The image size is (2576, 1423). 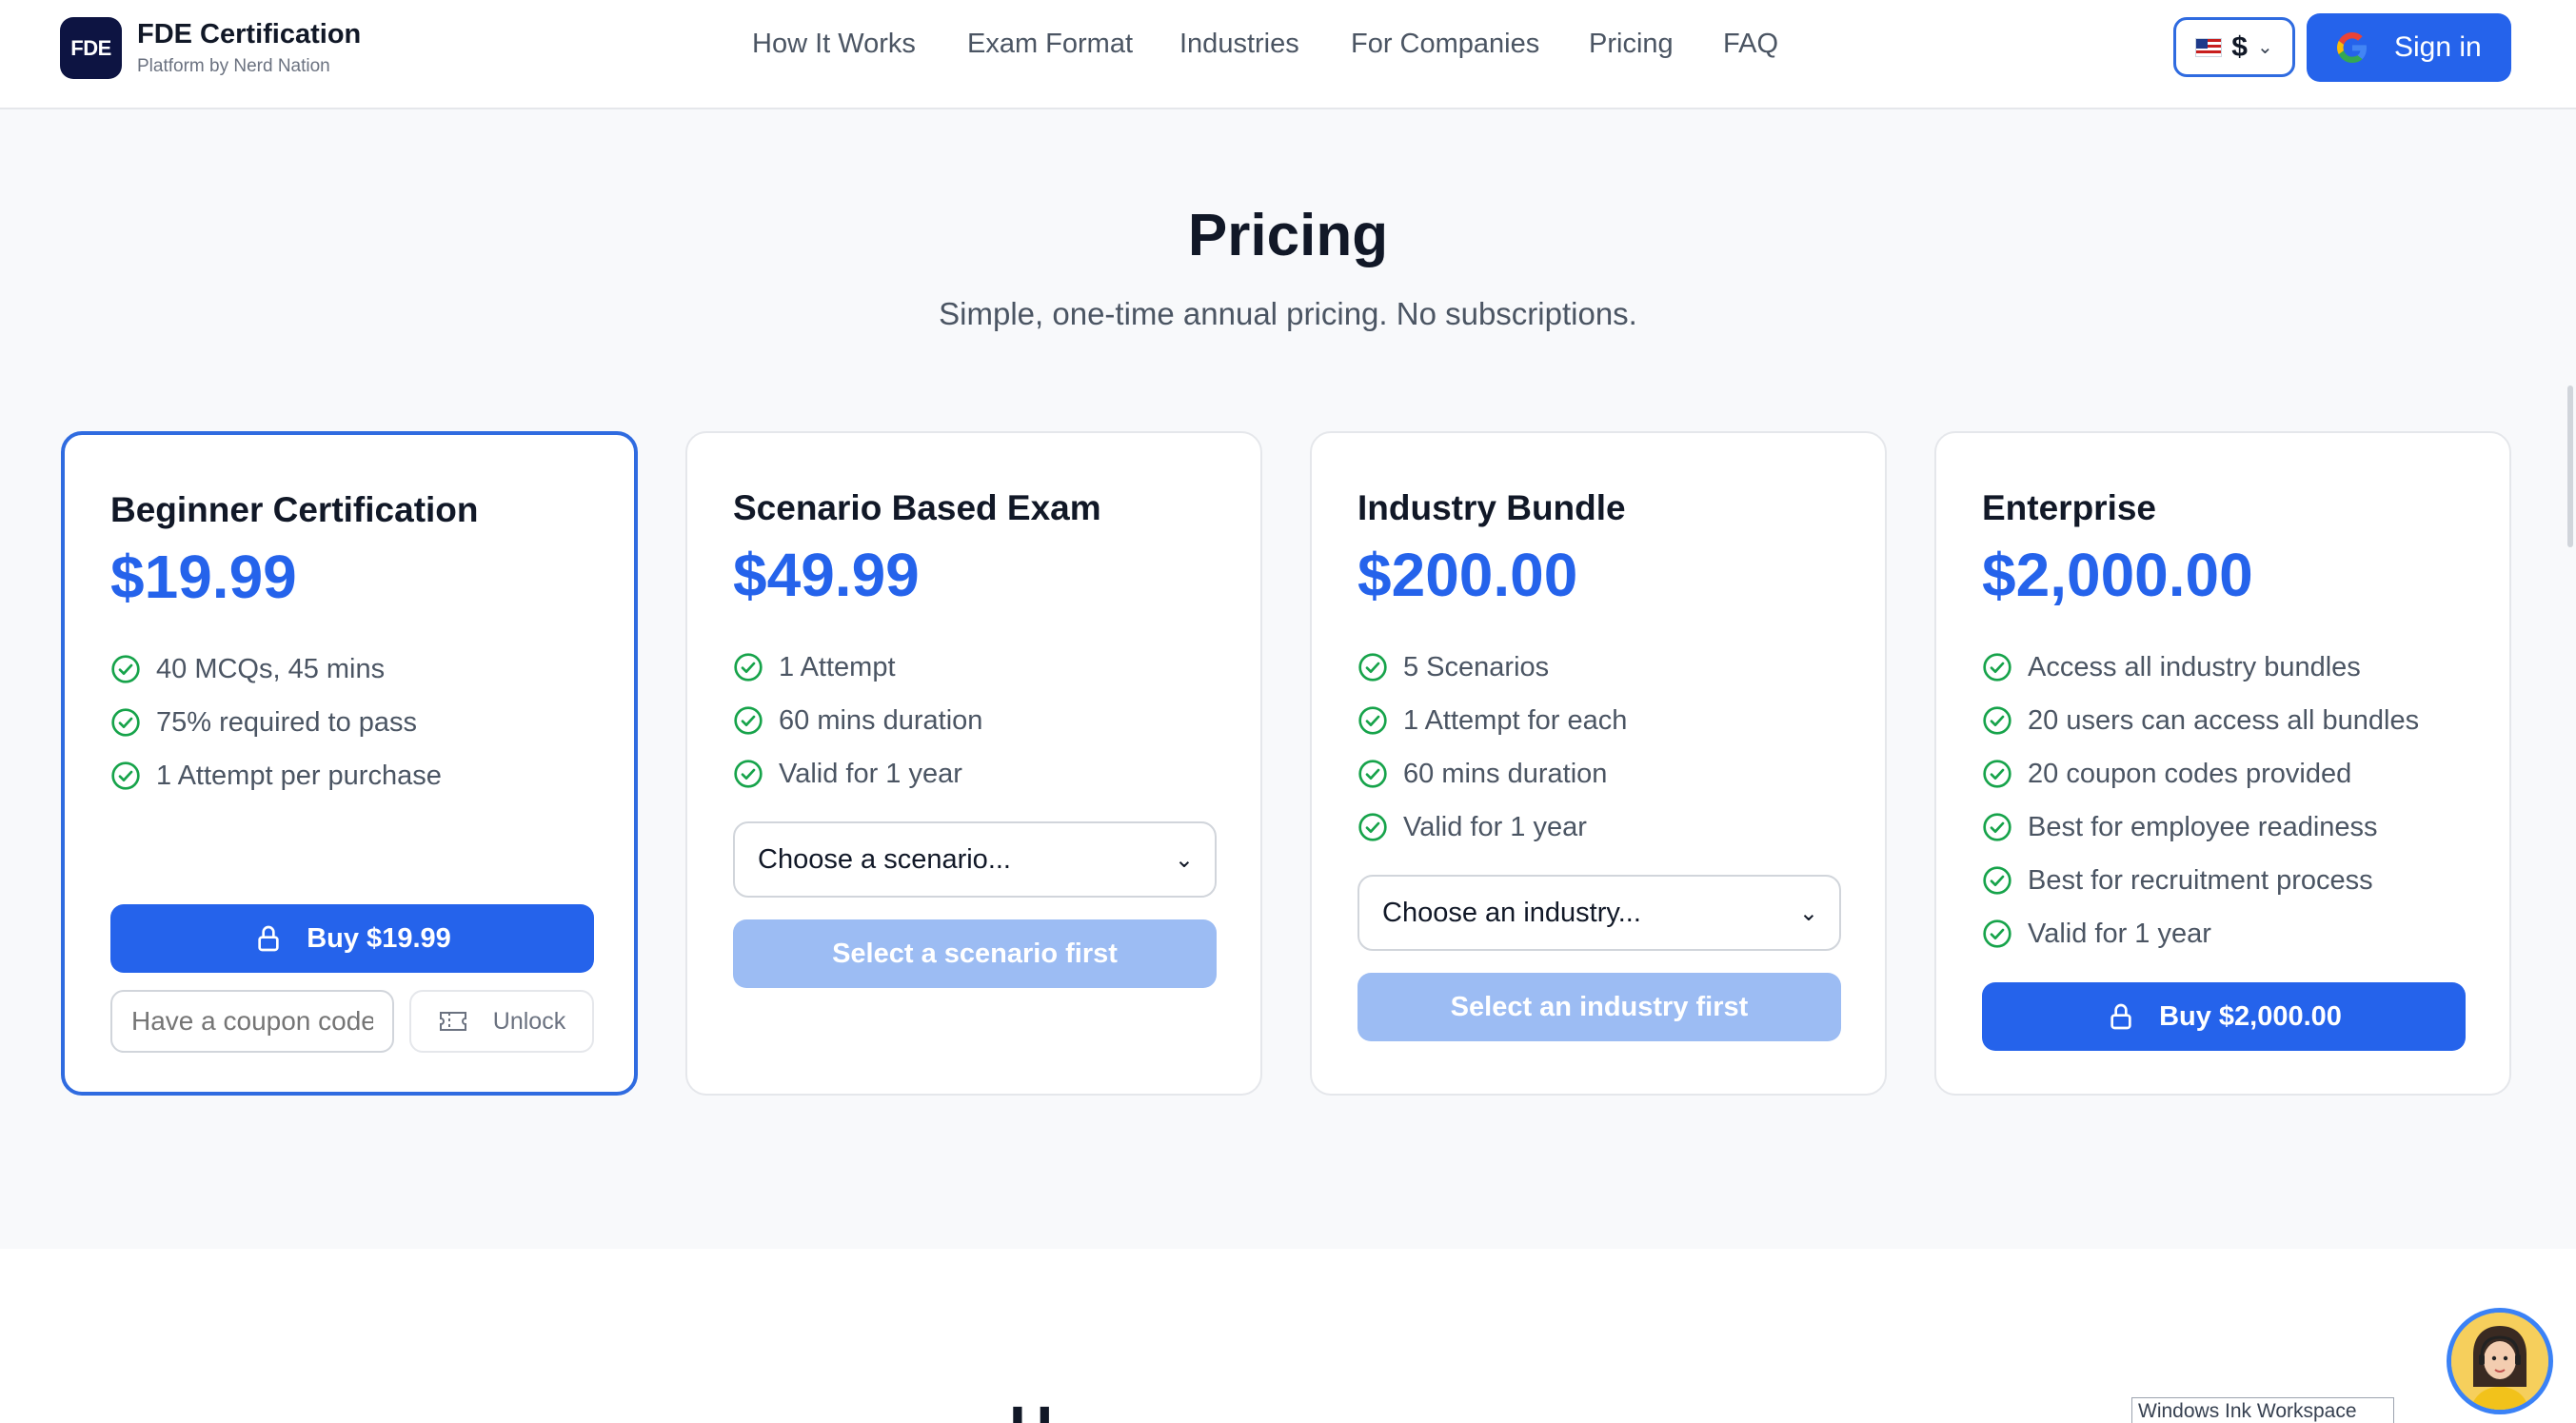 I want to click on nav-exam-format: Exam Format, so click(x=1050, y=44).